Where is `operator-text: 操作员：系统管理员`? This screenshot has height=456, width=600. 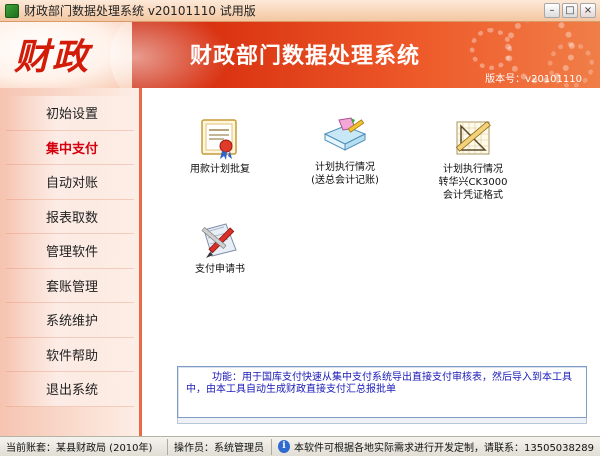 operator-text: 操作员：系统管理员 is located at coordinates (219, 448).